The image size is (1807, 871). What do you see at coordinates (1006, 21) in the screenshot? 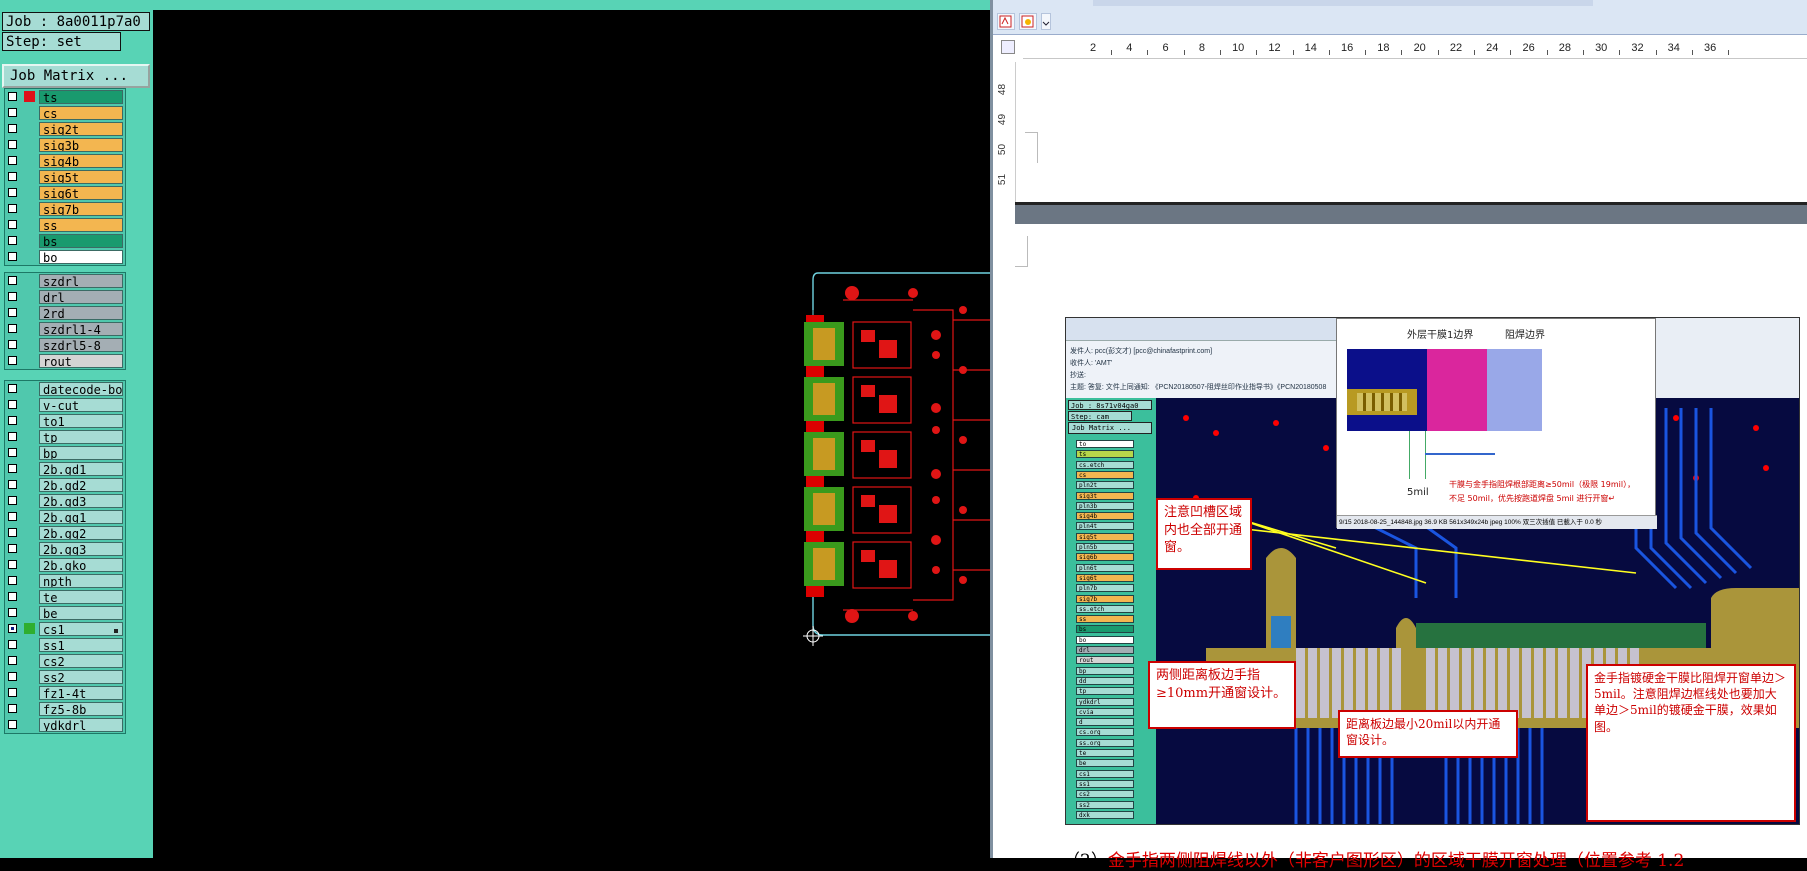
I see `toolbar-pdf-button` at bounding box center [1006, 21].